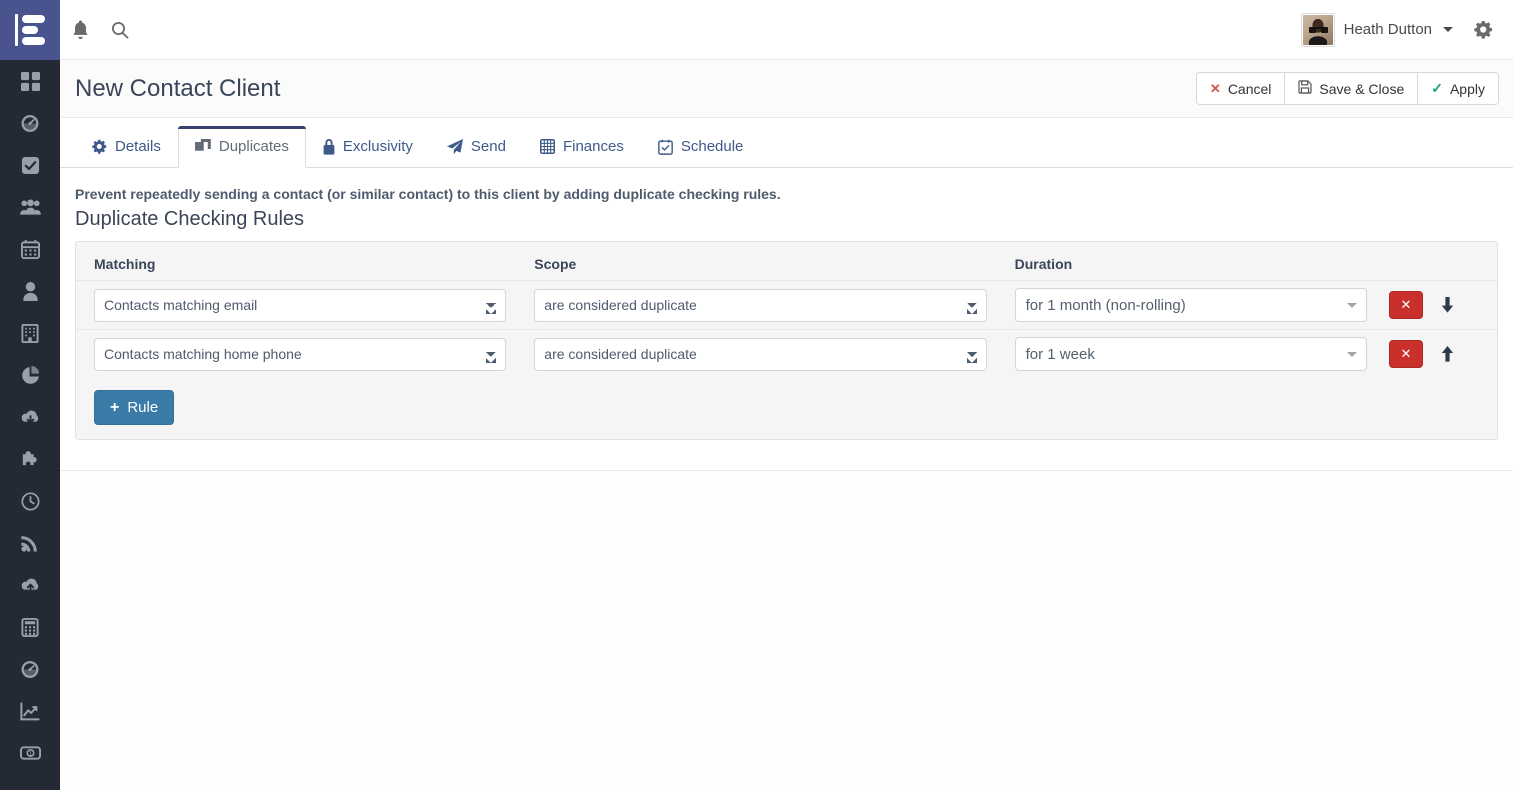  I want to click on sidebar-item-imports, so click(30, 417).